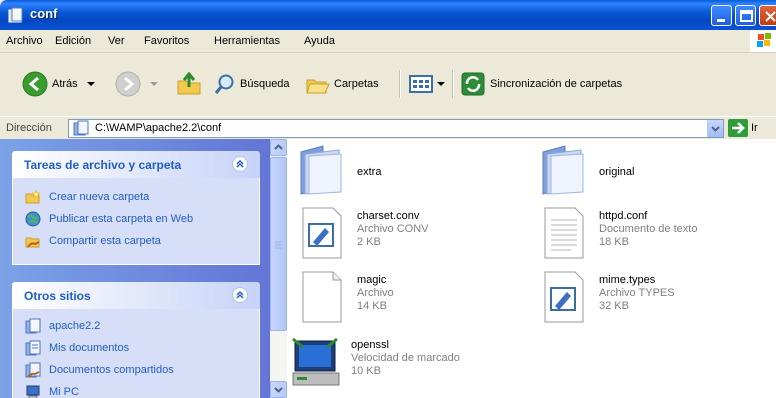  I want to click on scroll-thumb, so click(278, 244).